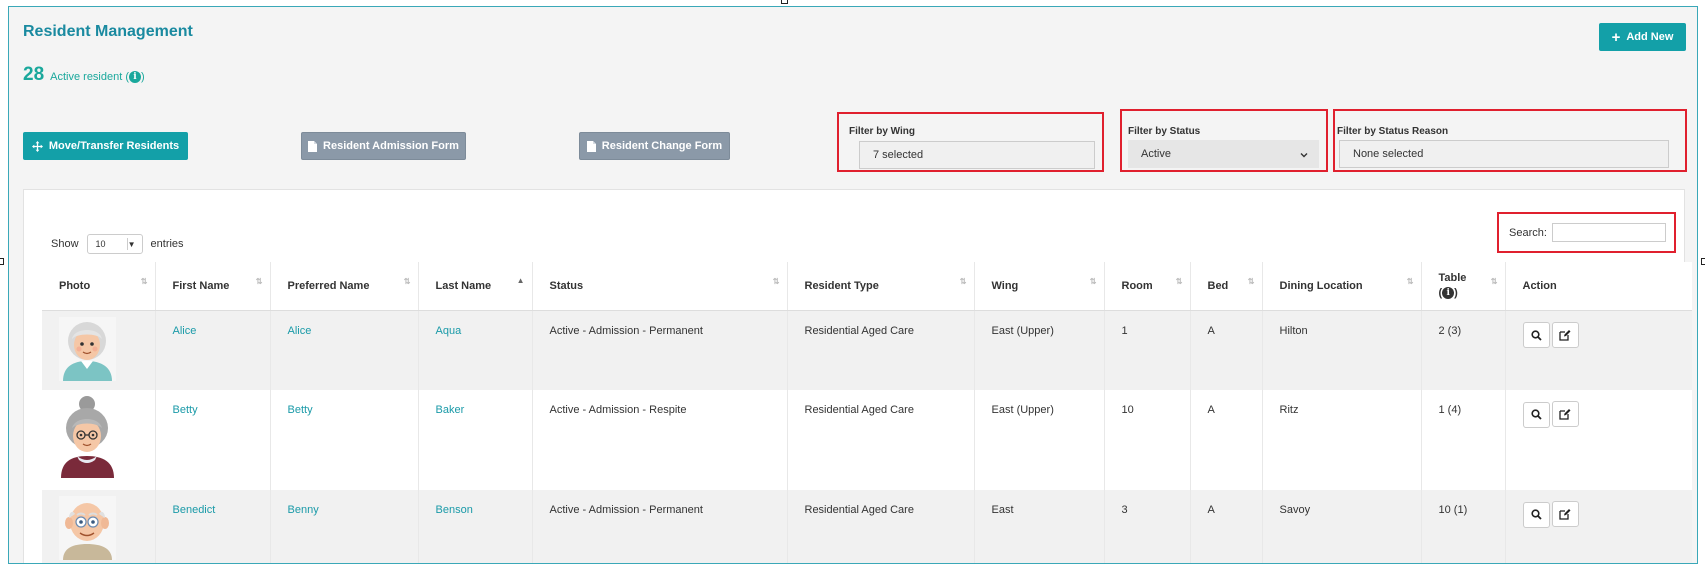 The image size is (1705, 564). I want to click on last-name-link: Aqua, so click(449, 331).